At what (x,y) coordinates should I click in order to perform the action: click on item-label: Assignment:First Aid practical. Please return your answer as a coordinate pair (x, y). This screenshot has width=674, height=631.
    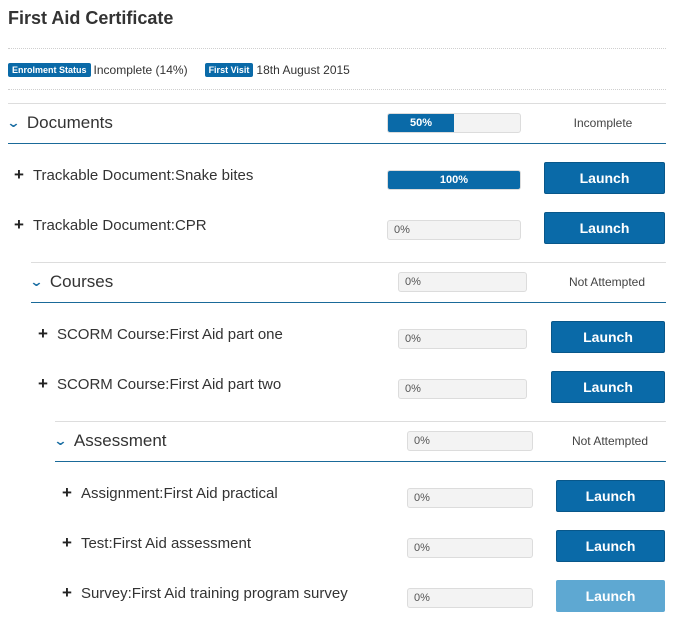
    Looking at the image, I should click on (179, 493).